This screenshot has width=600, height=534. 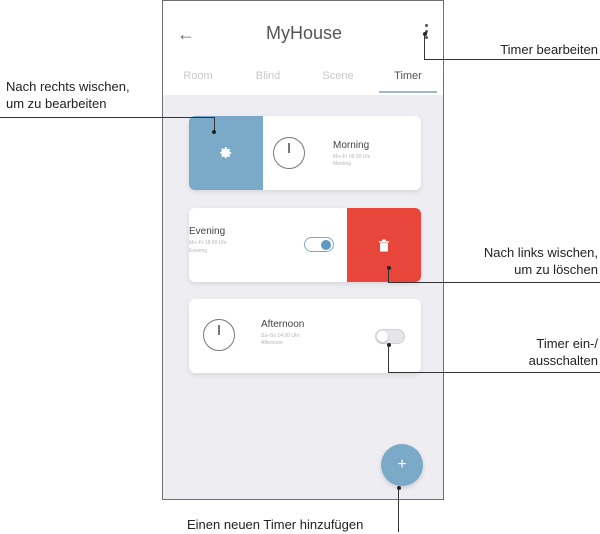 I want to click on timer-card-afternoon: Afternoon Sa–So 14:00 Uhr Afternoon, so click(x=305, y=336).